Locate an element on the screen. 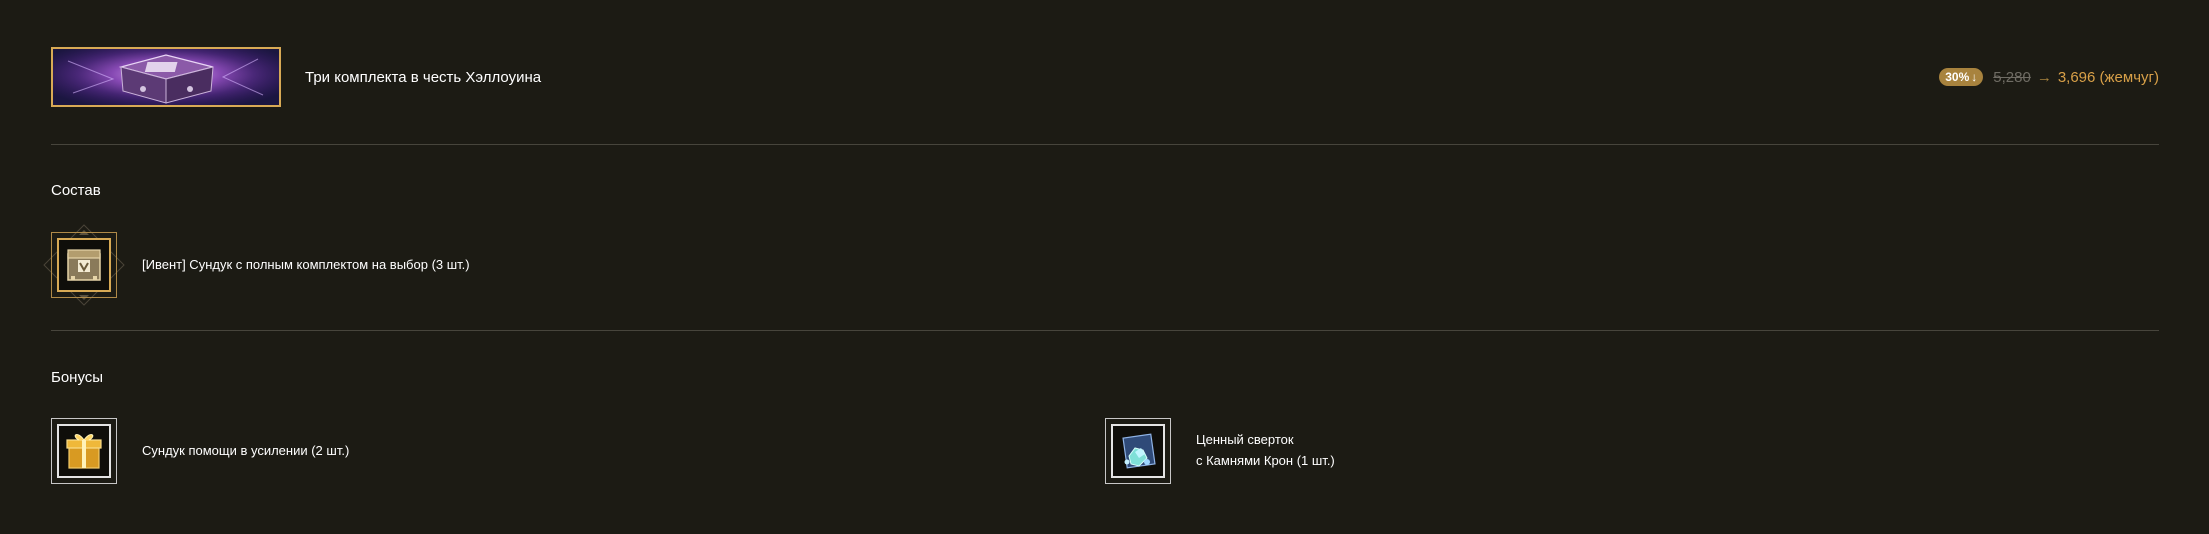  item-label: Ценный сверток с Камнями Крон (1 шт.) is located at coordinates (1265, 450).